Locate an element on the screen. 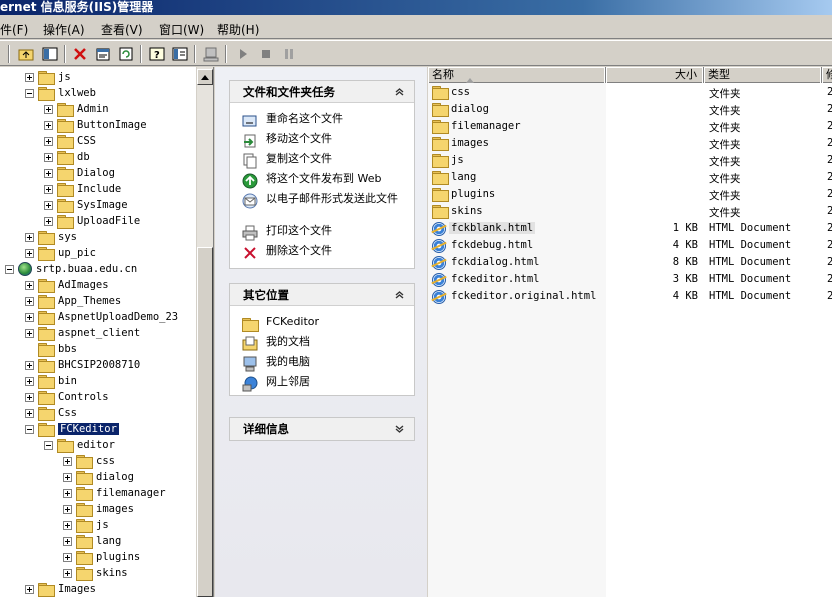 This screenshot has height=597, width=832. tree-item: Css is located at coordinates (51, 413).